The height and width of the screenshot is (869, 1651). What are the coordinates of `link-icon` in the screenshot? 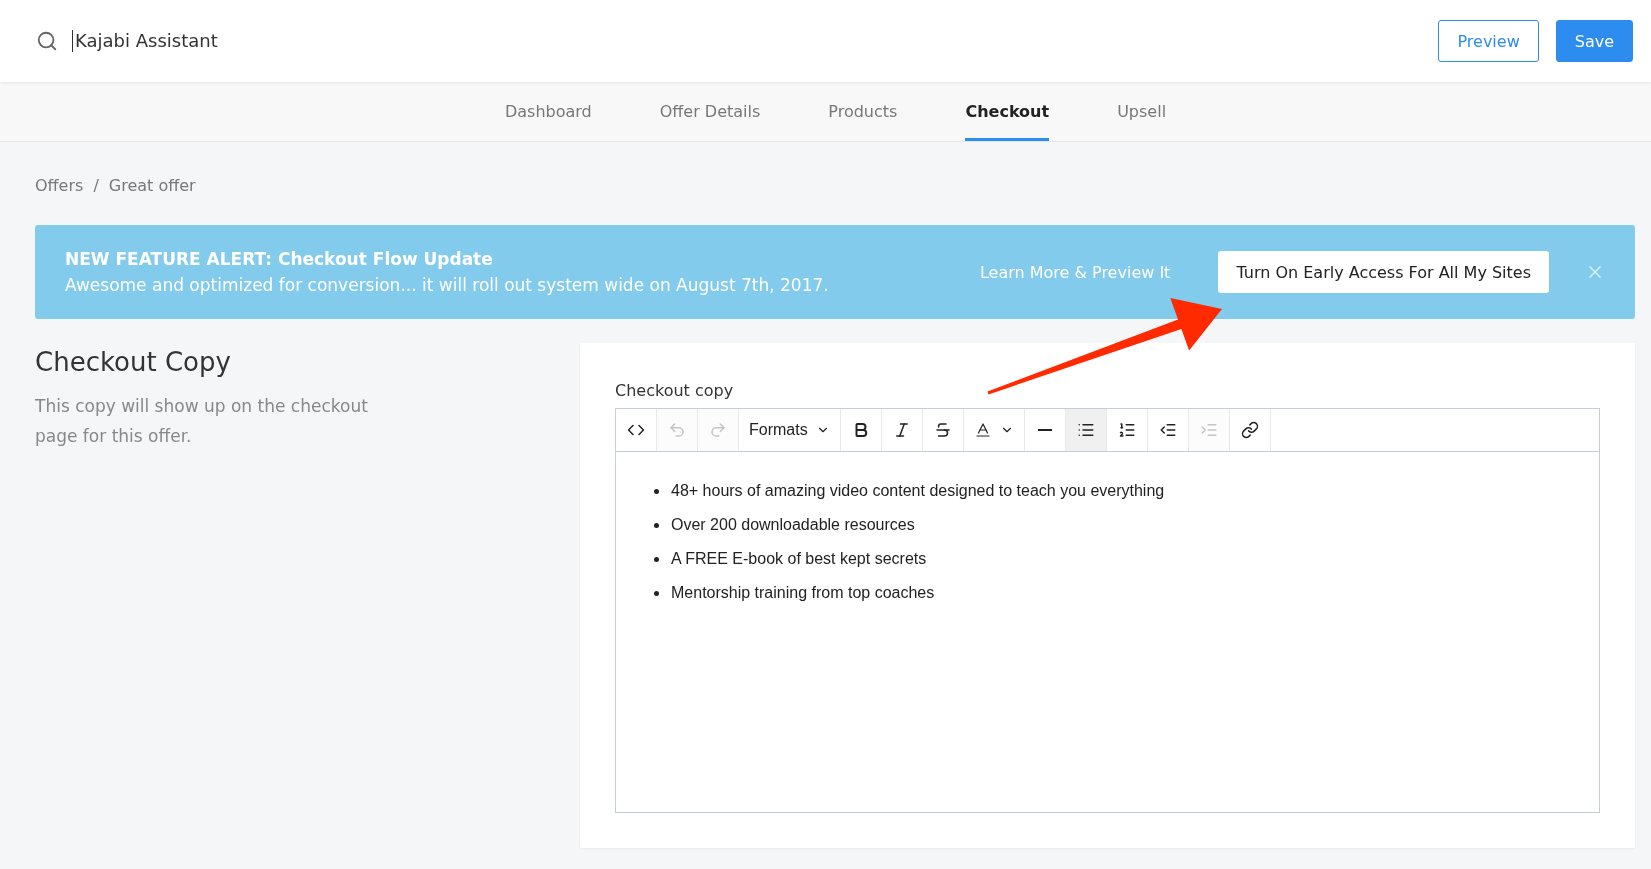 It's located at (1249, 430).